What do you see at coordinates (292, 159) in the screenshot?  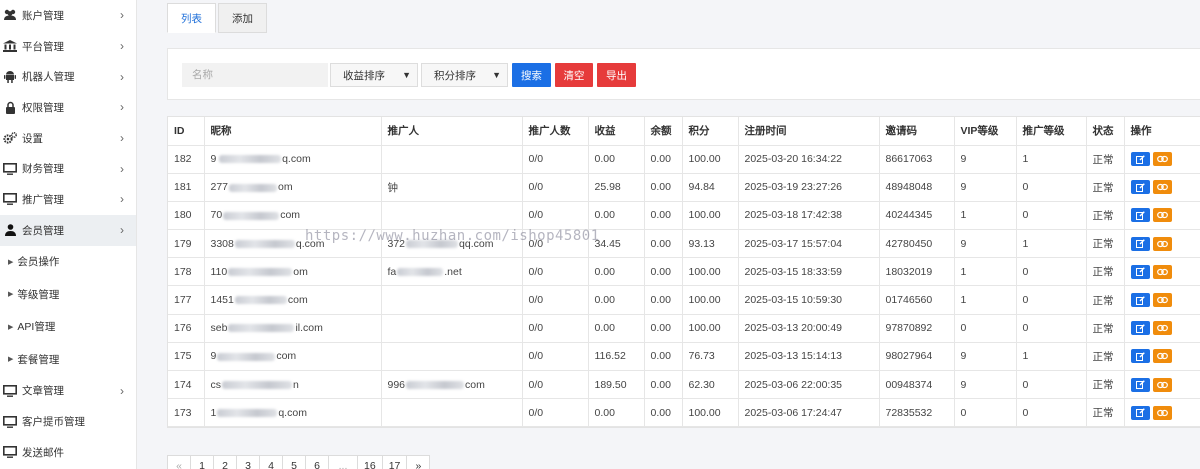 I see `nickname-cell: 9 q.com` at bounding box center [292, 159].